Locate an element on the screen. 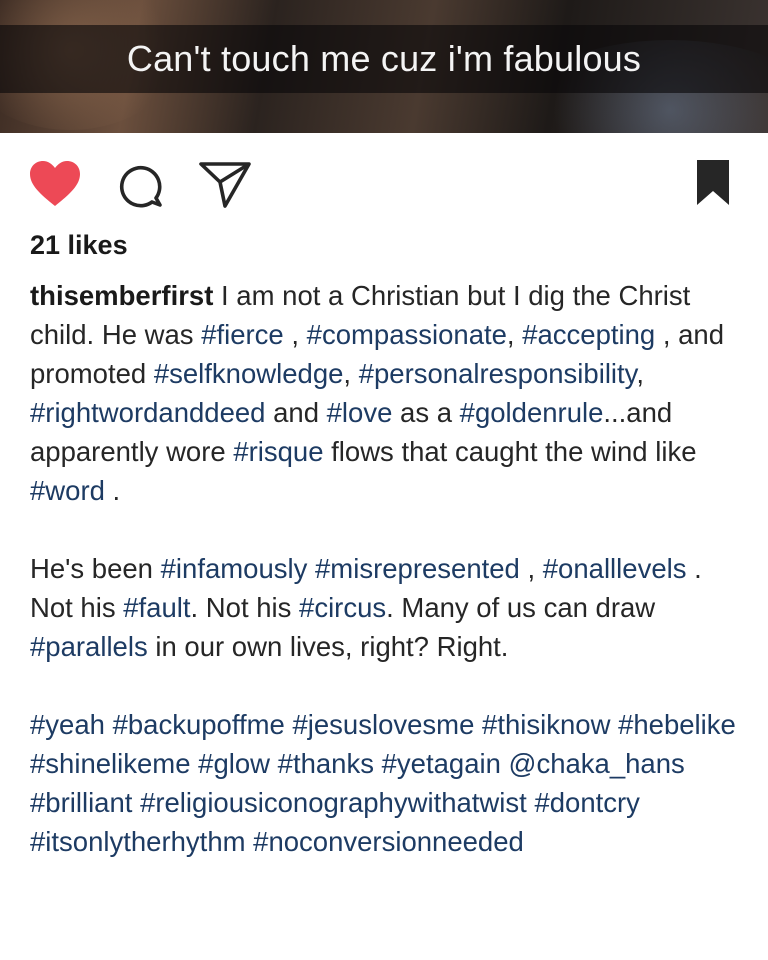 The width and height of the screenshot is (768, 960). hashtag-link: #shinelikeme is located at coordinates (110, 763).